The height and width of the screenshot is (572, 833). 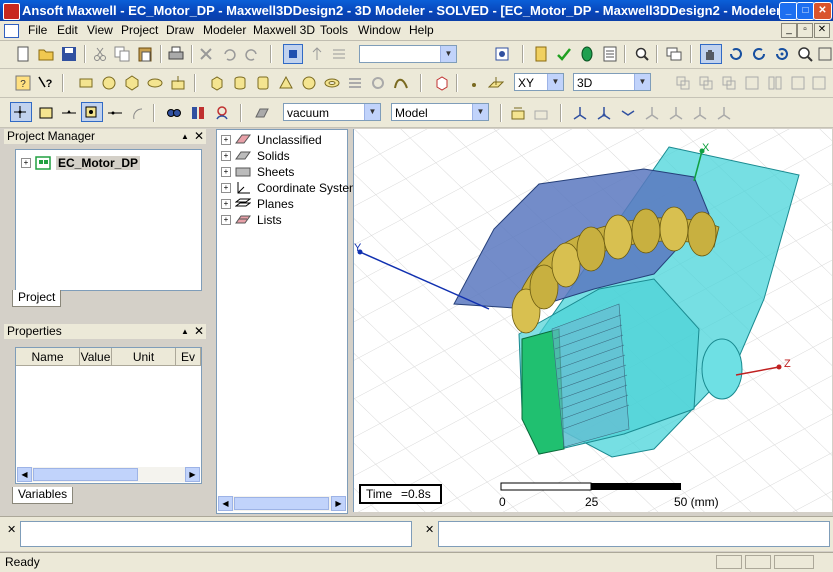 What do you see at coordinates (309, 83) in the screenshot?
I see `draw-sphere-icon` at bounding box center [309, 83].